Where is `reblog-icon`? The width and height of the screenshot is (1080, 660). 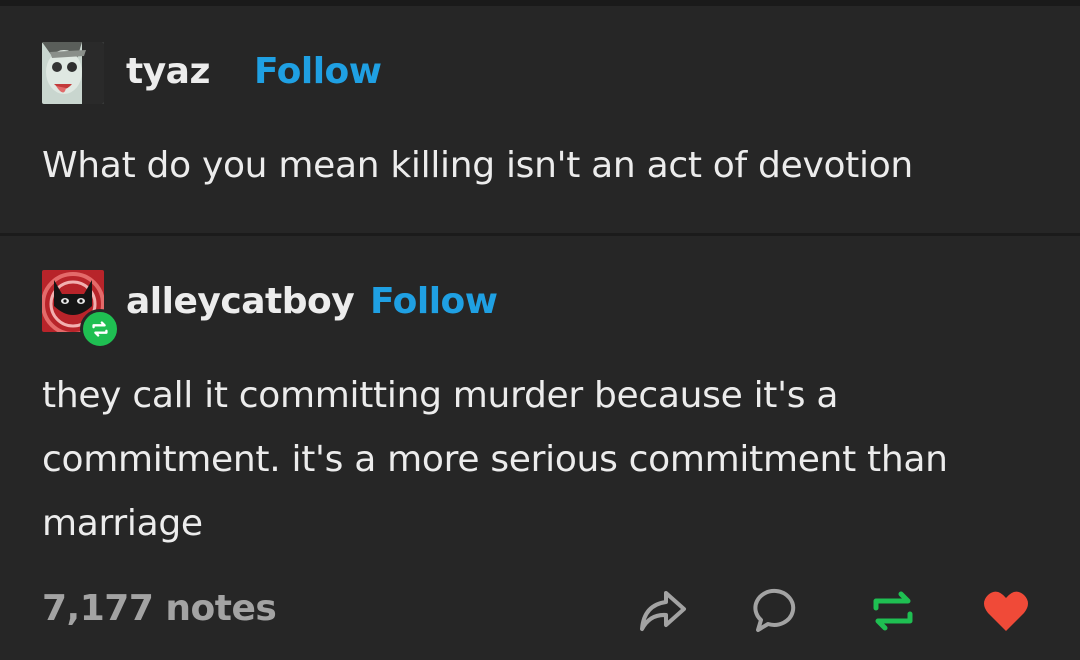
reblog-icon is located at coordinates (893, 611).